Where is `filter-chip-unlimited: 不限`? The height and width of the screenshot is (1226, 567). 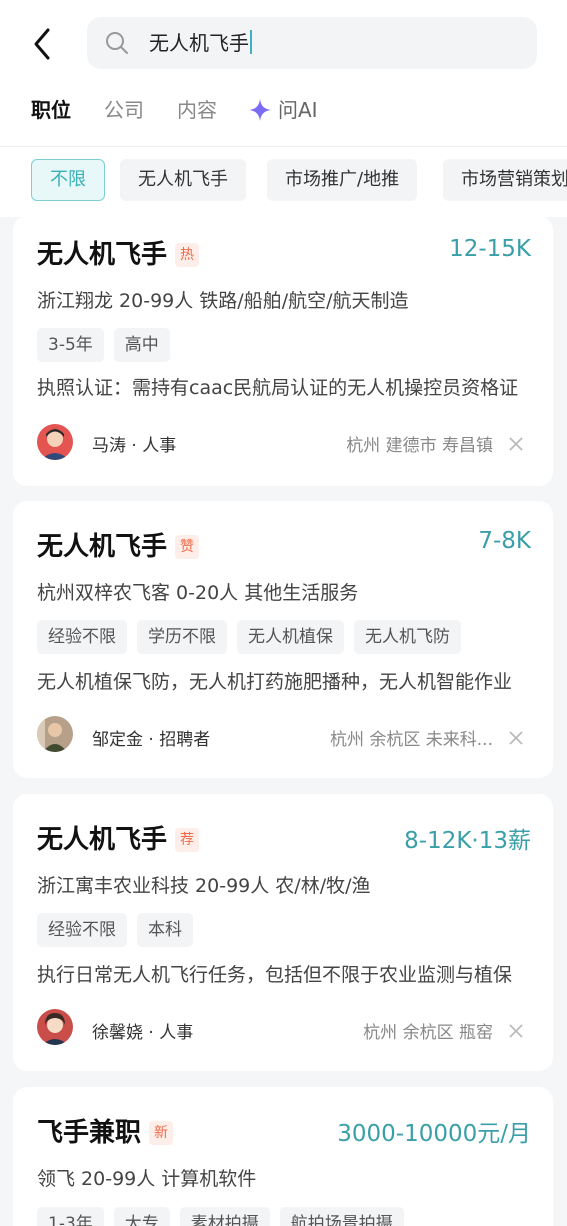 filter-chip-unlimited: 不限 is located at coordinates (68, 180).